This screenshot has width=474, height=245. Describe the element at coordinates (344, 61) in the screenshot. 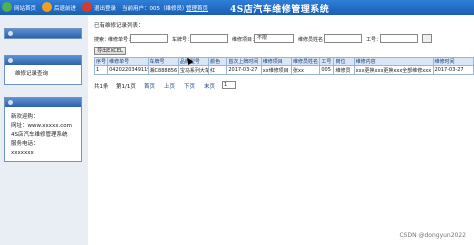

I see `column-header: 岗位` at that location.